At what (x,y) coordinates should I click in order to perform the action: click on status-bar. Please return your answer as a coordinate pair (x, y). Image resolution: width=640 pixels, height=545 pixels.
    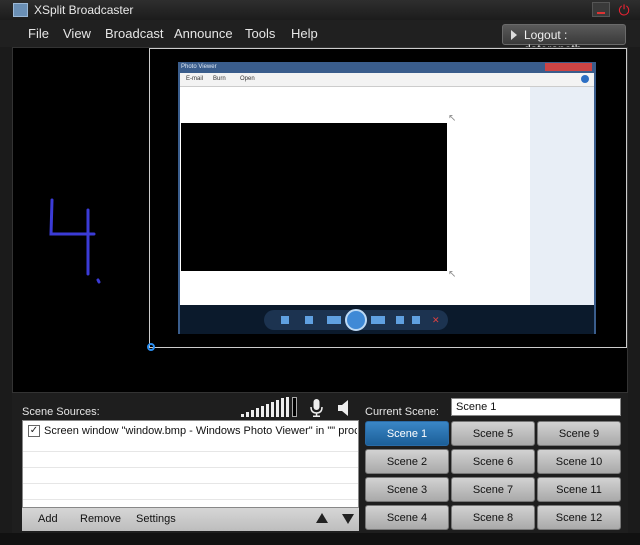
    Looking at the image, I should click on (320, 539).